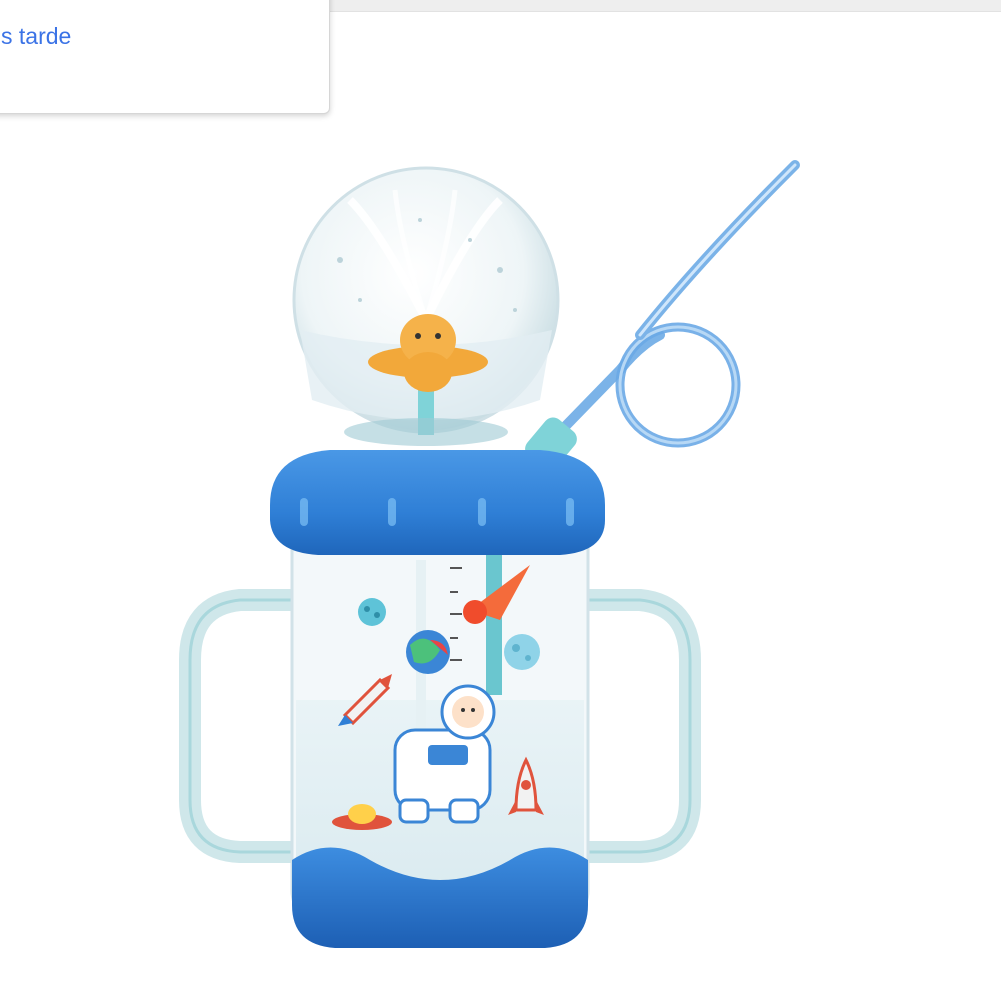 The image size is (1001, 1001). I want to click on snow-globe, so click(426, 306).